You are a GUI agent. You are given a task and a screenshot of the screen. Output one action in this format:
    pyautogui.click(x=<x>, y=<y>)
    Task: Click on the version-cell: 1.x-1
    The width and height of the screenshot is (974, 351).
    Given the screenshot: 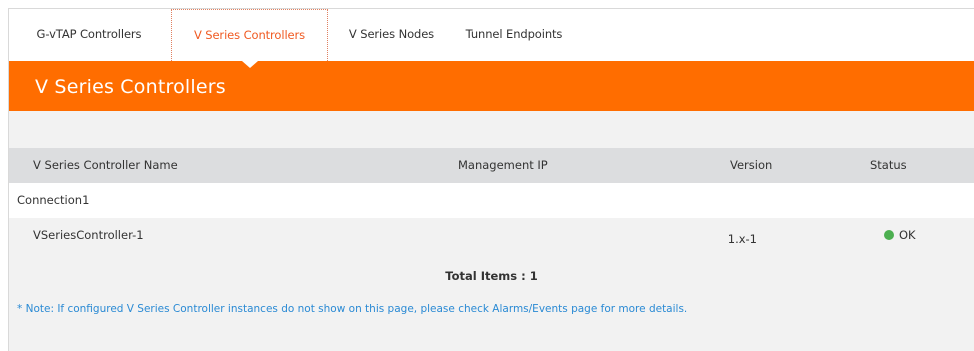 What is the action you would take?
    pyautogui.click(x=742, y=239)
    